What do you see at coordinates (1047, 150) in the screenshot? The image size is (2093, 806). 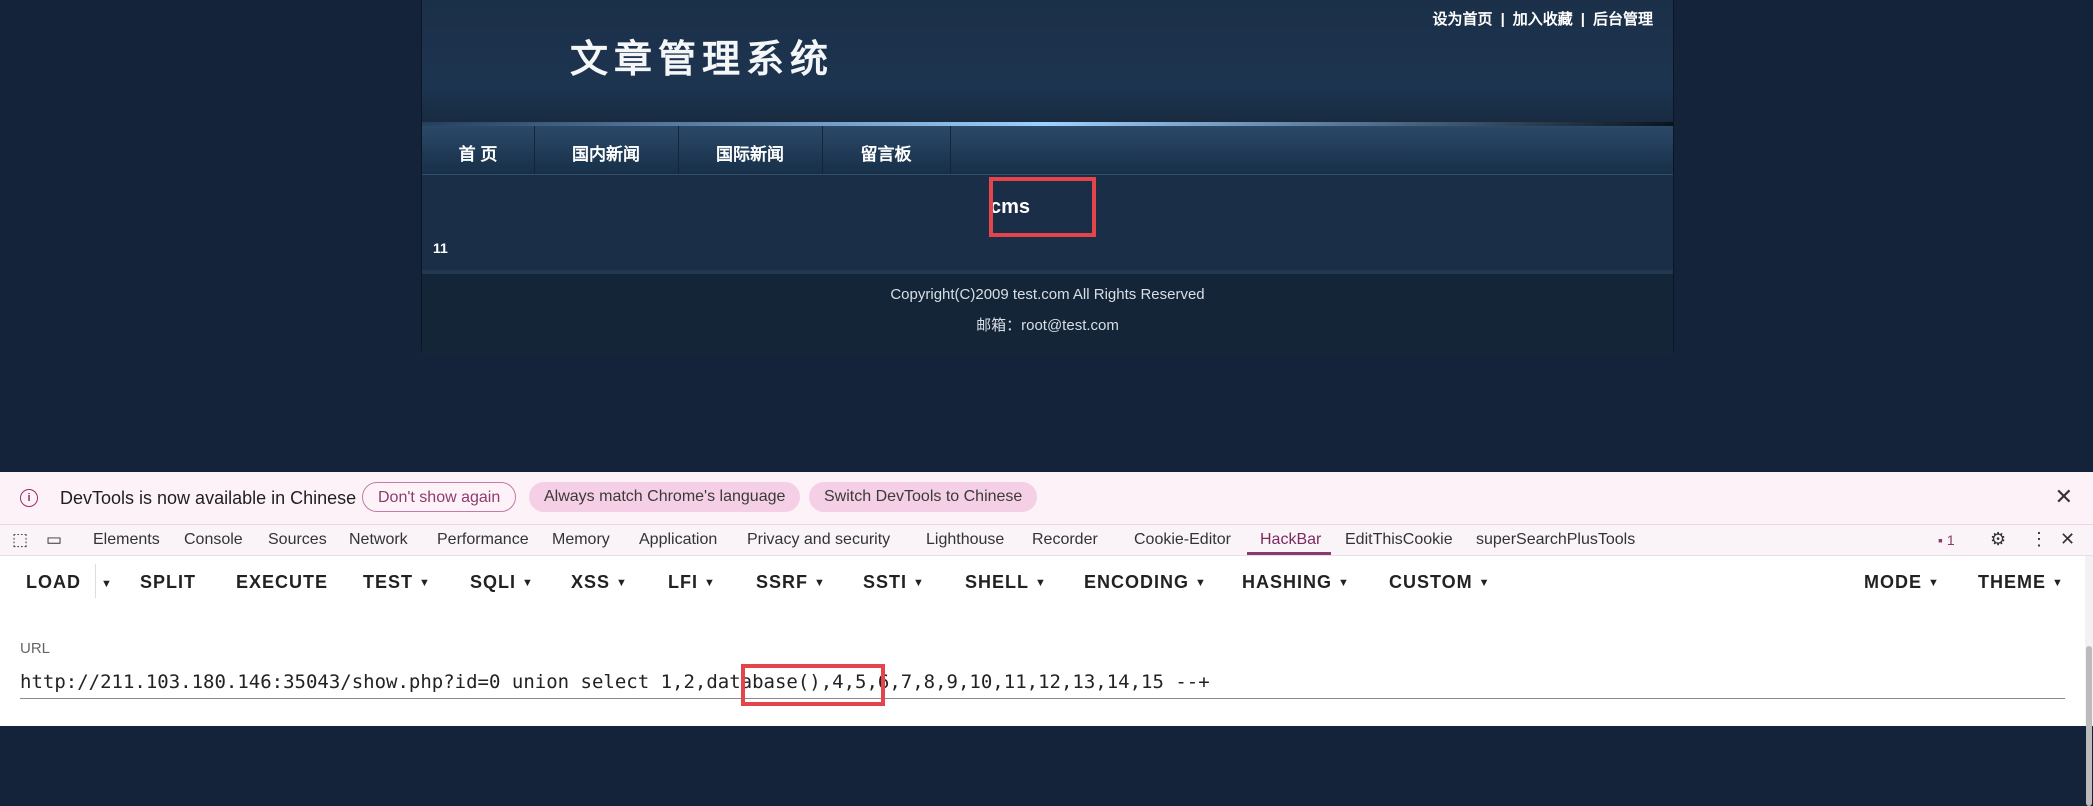 I see `main-nav: 首 页 国内新闻 国际新闻 留言板` at bounding box center [1047, 150].